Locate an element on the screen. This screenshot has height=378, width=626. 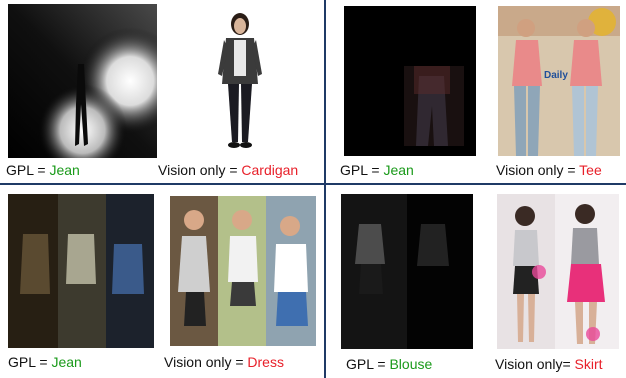
vision-caption-2: Vision only = Tee is located at coordinates (549, 170).